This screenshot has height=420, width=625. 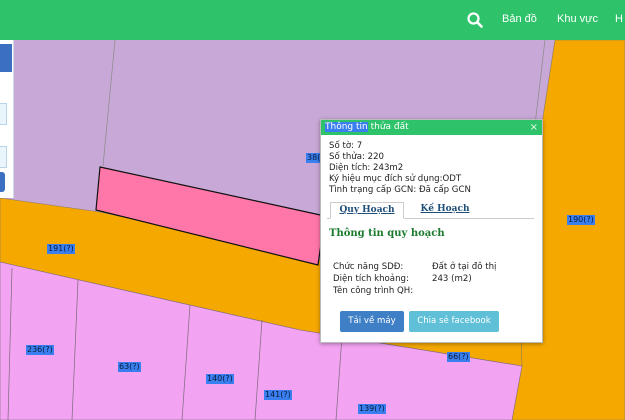 I want to click on parcel-label: 63(?), so click(x=129, y=367).